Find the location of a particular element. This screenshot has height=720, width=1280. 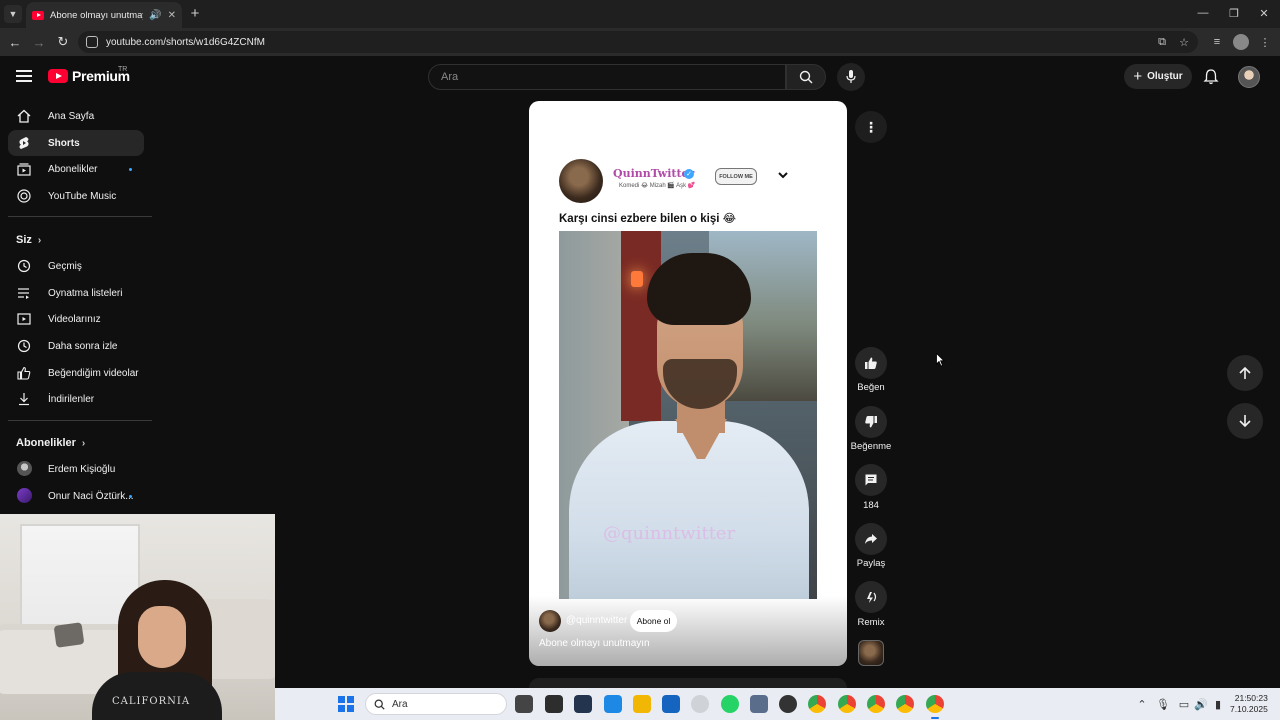

tray-display-icon: ▭ is located at coordinates (1184, 704).